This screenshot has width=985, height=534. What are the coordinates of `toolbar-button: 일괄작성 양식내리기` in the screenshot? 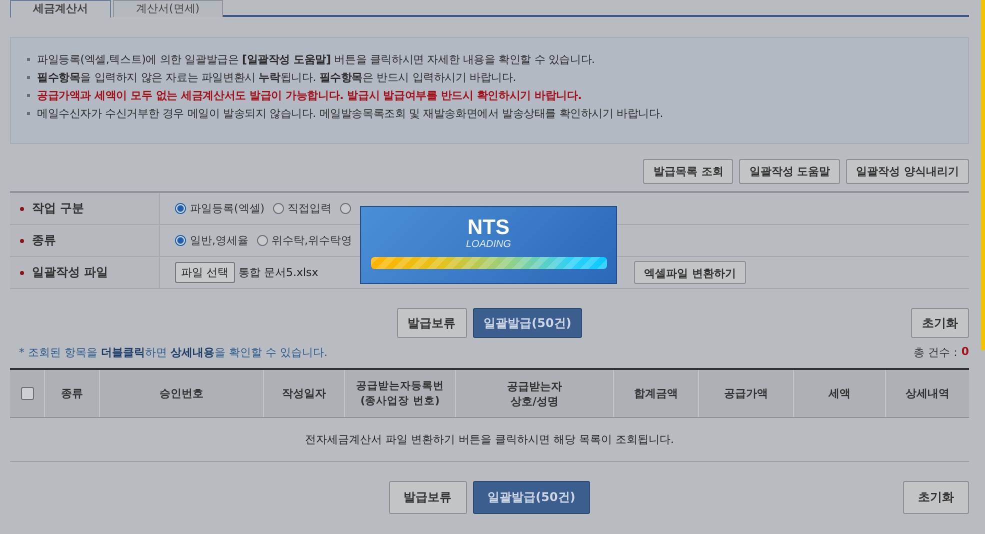 It's located at (907, 171).